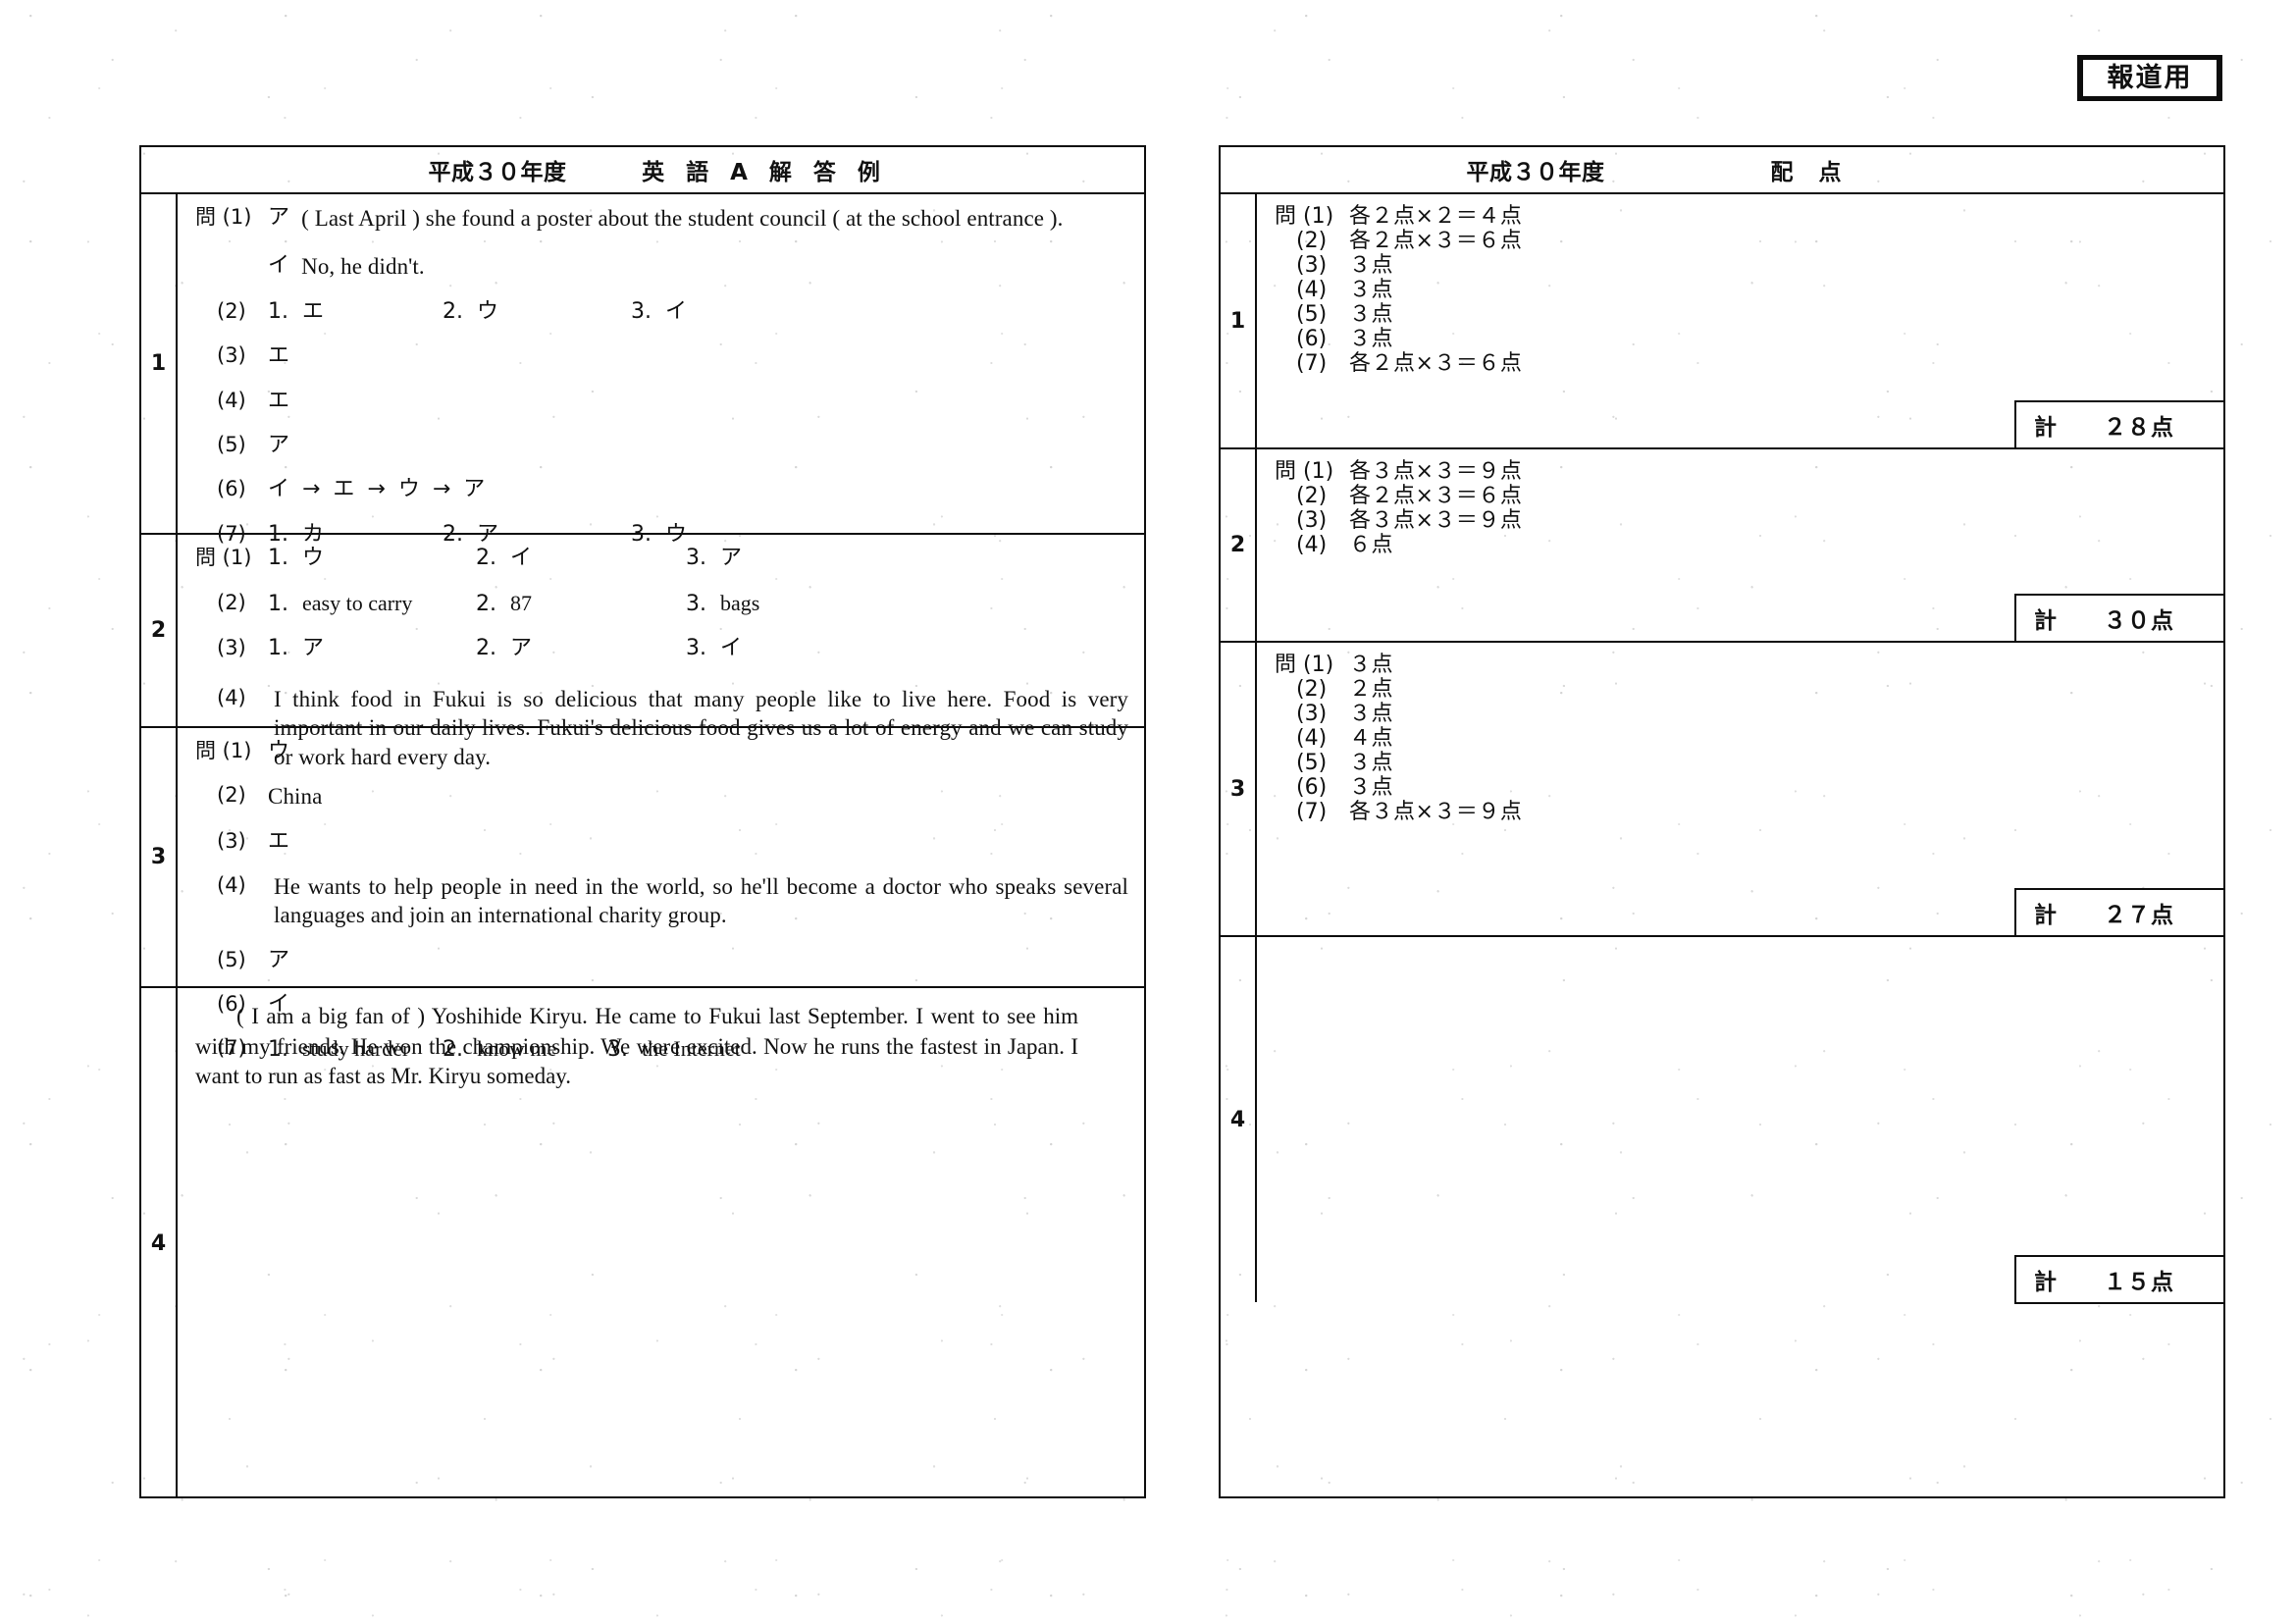 This screenshot has height=1623, width=2296. What do you see at coordinates (231, 959) in the screenshot?
I see `answer-item-label: (5)` at bounding box center [231, 959].